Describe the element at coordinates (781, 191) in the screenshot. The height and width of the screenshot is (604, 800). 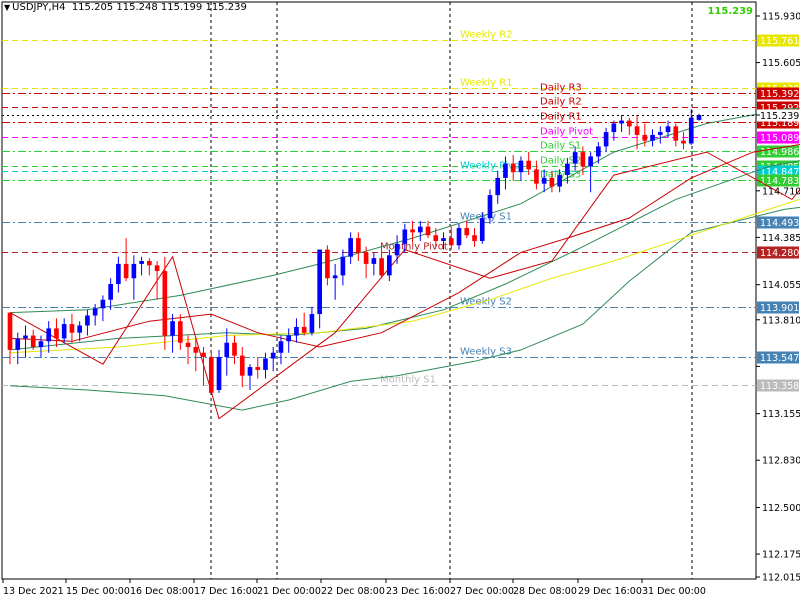
I see `y-tick-label: 114.710` at that location.